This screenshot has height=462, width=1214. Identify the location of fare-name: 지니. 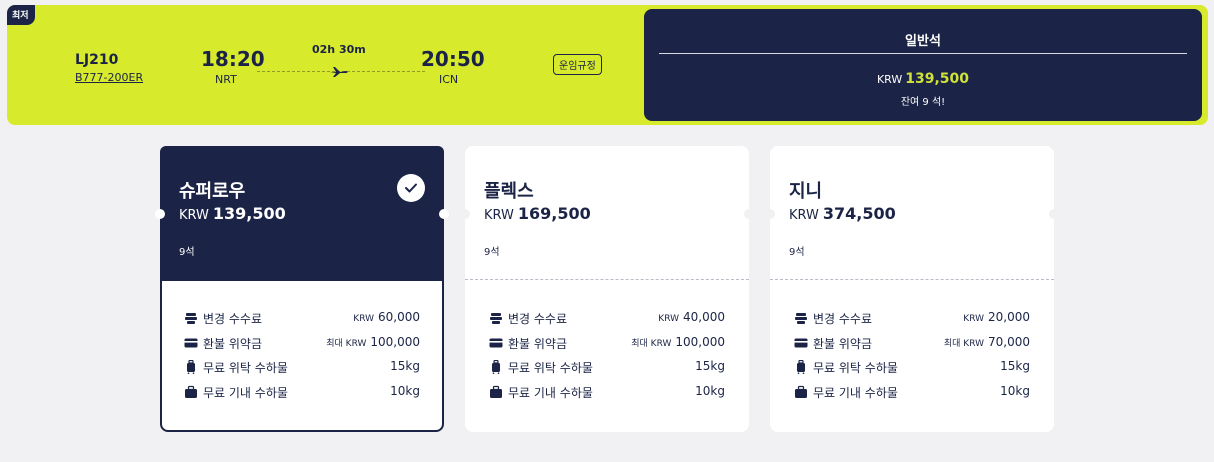
(806, 191).